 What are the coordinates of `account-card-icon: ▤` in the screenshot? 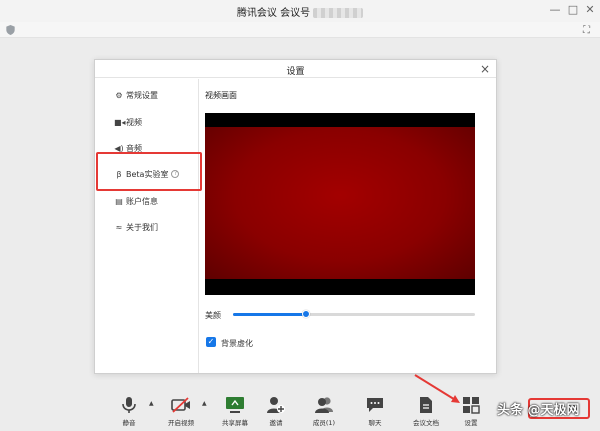 It's located at (119, 201).